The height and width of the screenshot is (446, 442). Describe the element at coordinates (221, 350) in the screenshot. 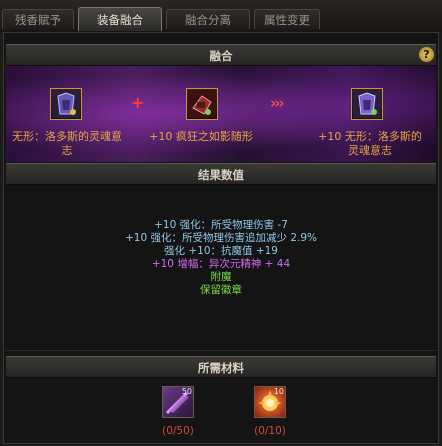

I see `section-divider` at that location.